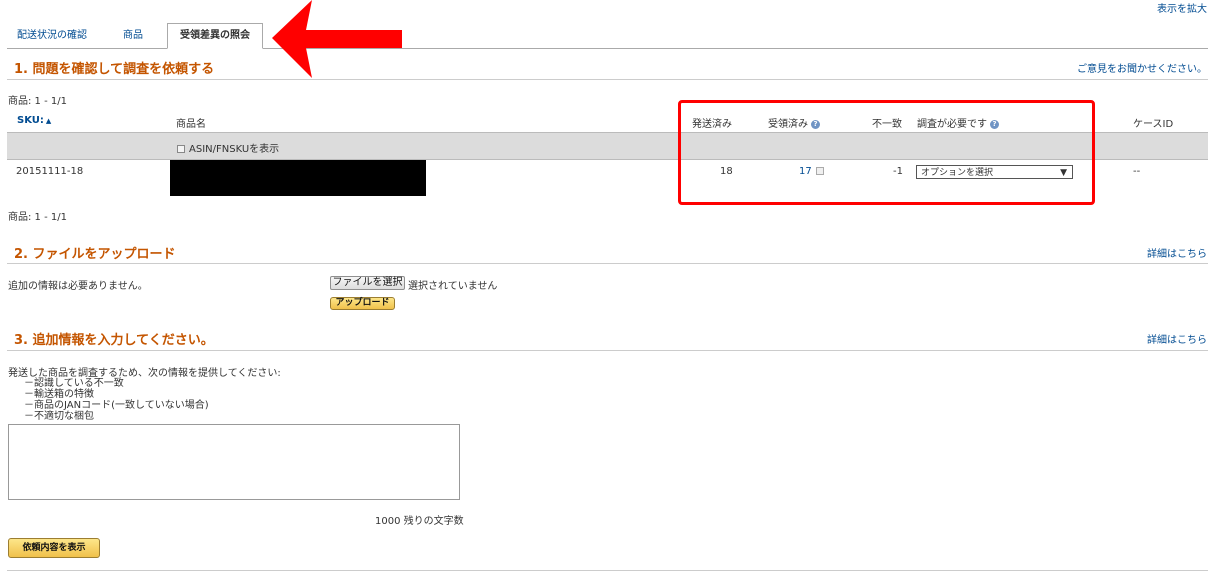 This screenshot has height=574, width=1227. I want to click on row-sku: 20151111-18, so click(50, 171).